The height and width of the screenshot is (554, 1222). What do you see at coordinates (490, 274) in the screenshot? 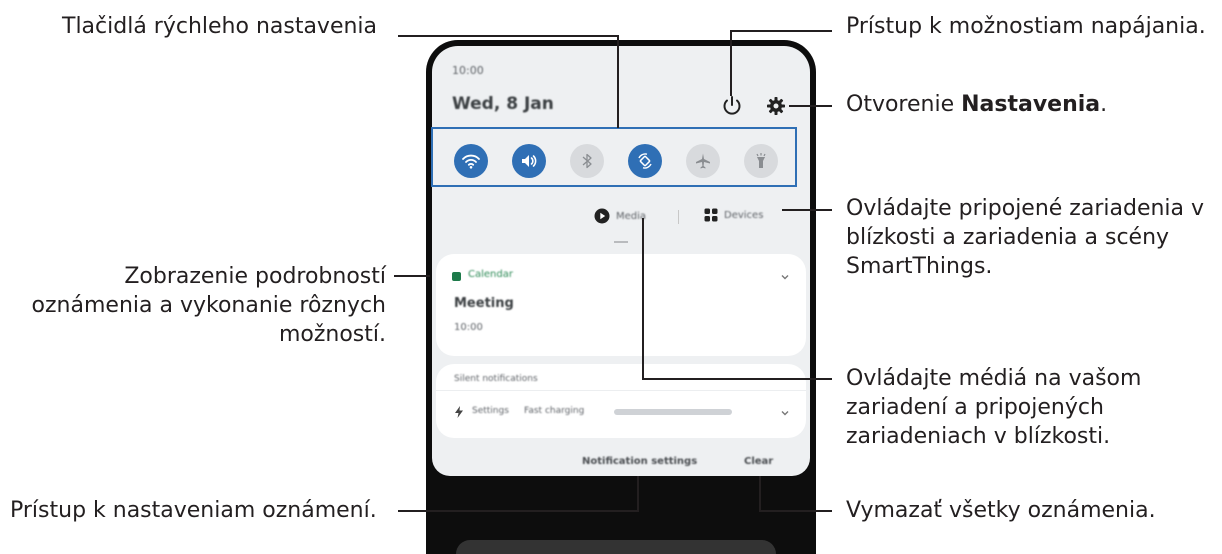
I see `notification-app-name: Calendar` at bounding box center [490, 274].